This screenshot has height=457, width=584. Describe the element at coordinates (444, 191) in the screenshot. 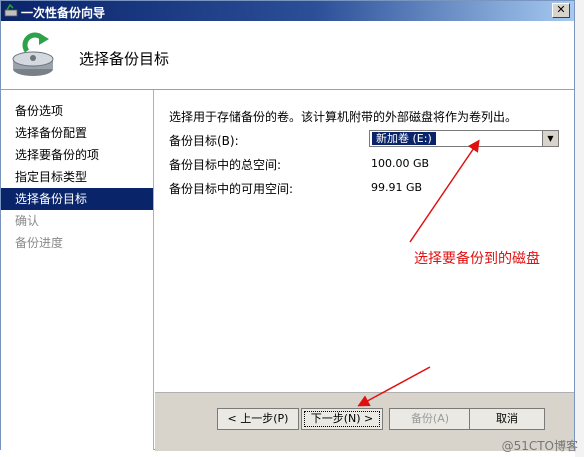

I see `annotation-arrow-to-select` at that location.